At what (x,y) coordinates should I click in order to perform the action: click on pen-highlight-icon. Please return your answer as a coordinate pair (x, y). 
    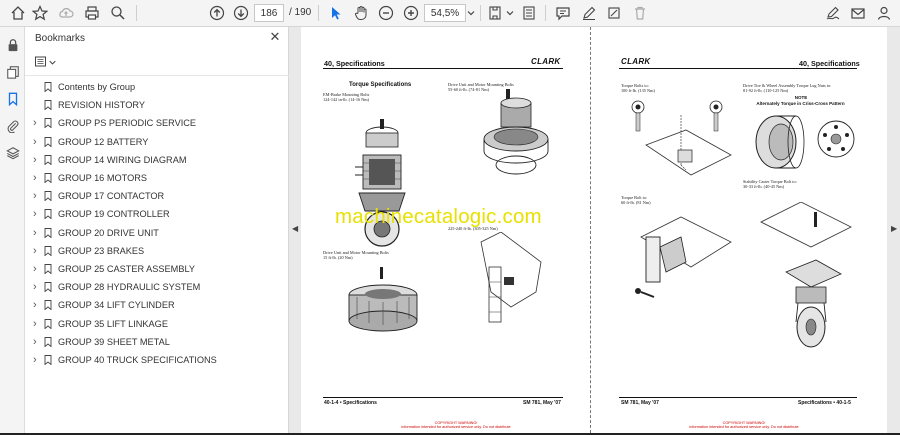
    Looking at the image, I should click on (589, 13).